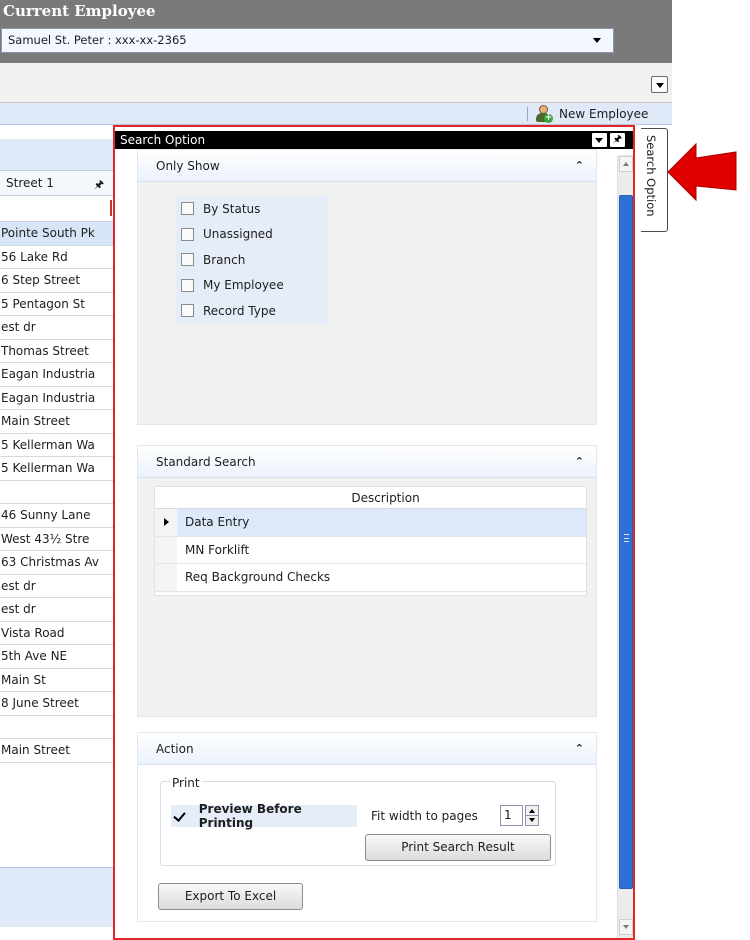 Image resolution: width=750 pixels, height=940 pixels. I want to click on page-title: Current Employee, so click(79, 11).